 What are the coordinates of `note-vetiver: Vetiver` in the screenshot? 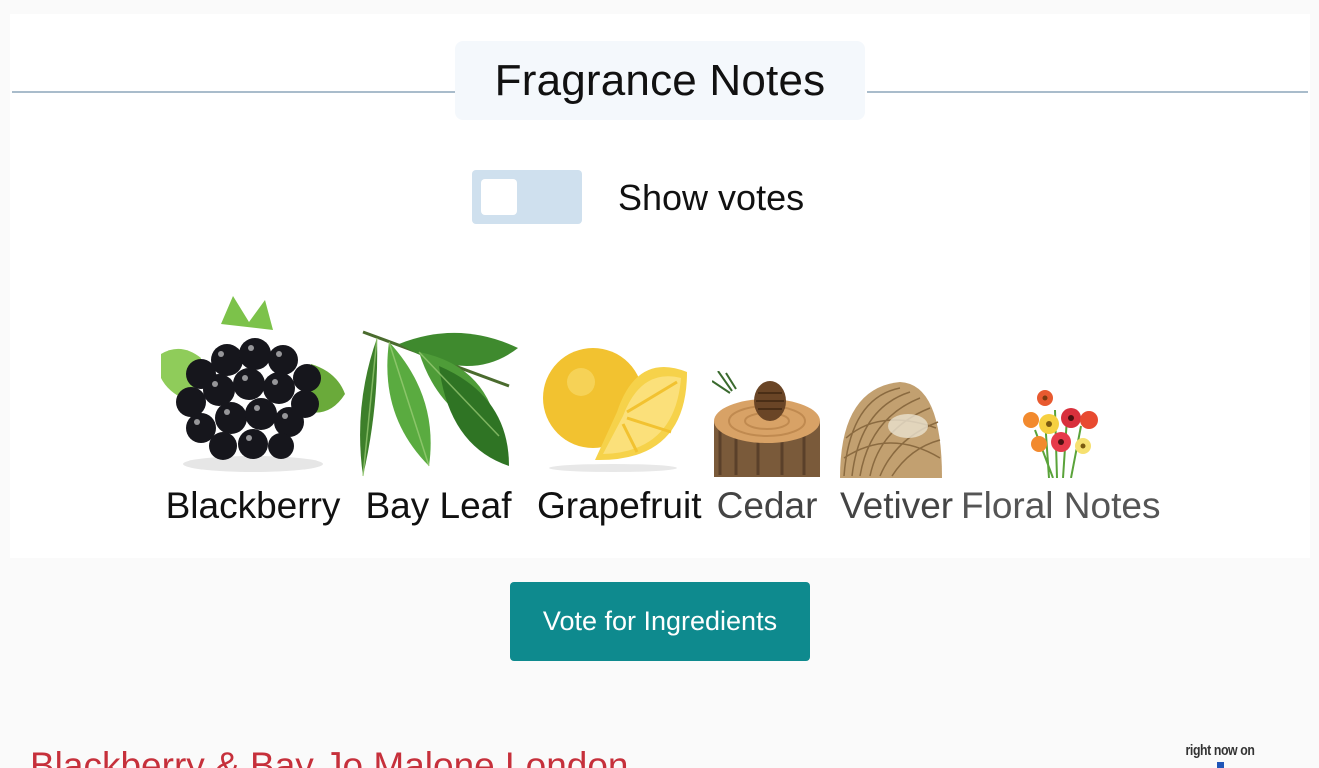 It's located at (897, 454).